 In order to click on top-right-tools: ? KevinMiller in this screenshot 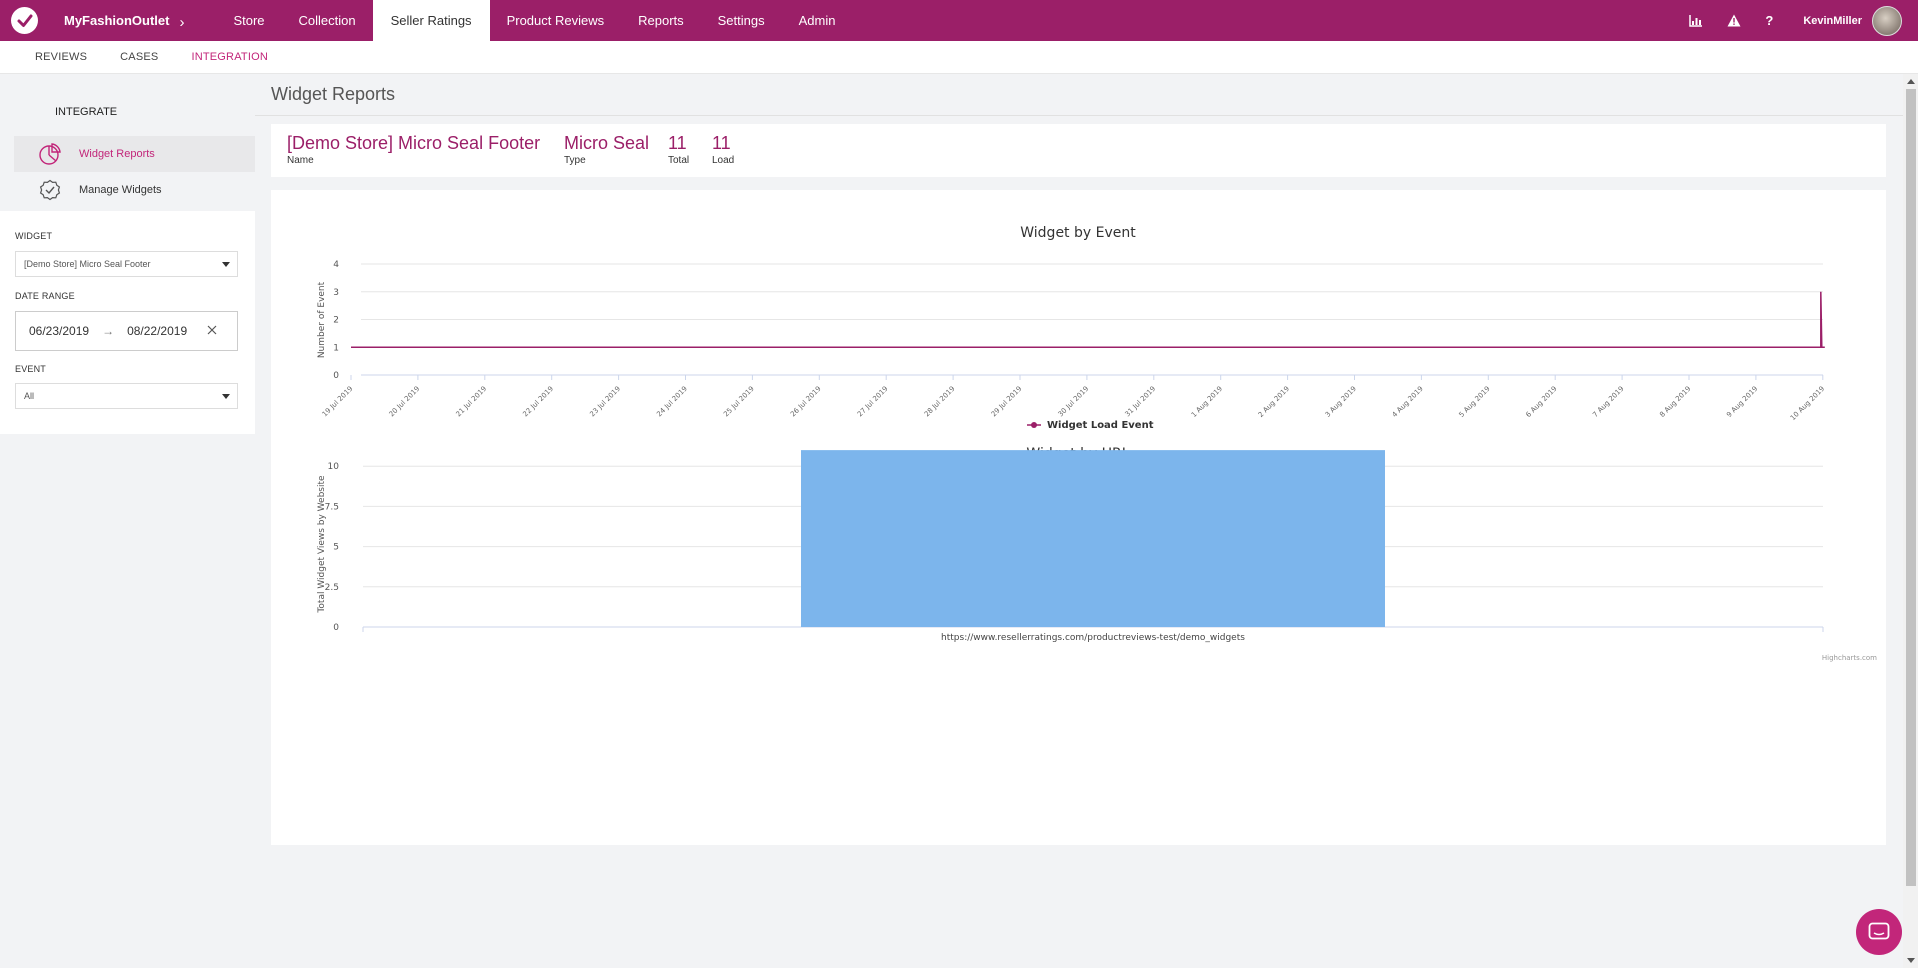, I will do `click(1783, 20)`.